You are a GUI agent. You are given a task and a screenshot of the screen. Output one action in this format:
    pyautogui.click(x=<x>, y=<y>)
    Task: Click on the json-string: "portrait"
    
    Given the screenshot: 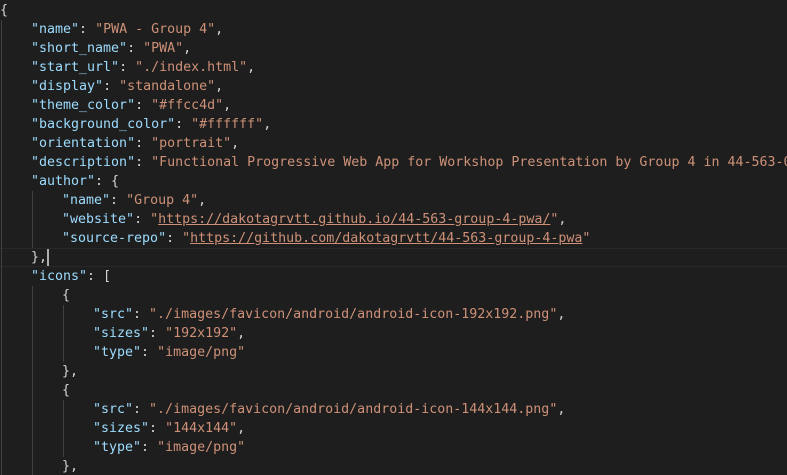 What is the action you would take?
    pyautogui.click(x=191, y=143)
    